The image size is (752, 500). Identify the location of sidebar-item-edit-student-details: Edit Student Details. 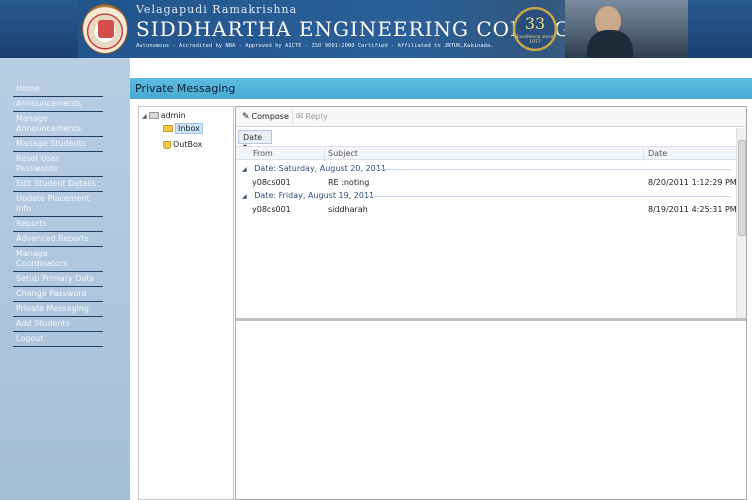
(58, 184).